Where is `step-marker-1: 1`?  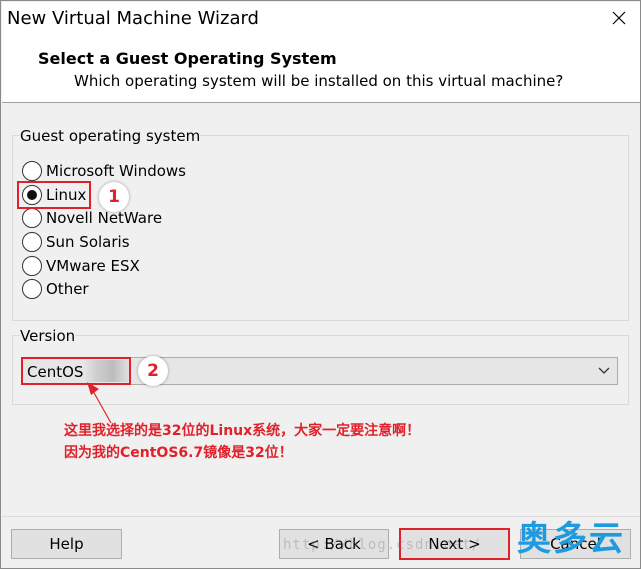
step-marker-1: 1 is located at coordinates (114, 197).